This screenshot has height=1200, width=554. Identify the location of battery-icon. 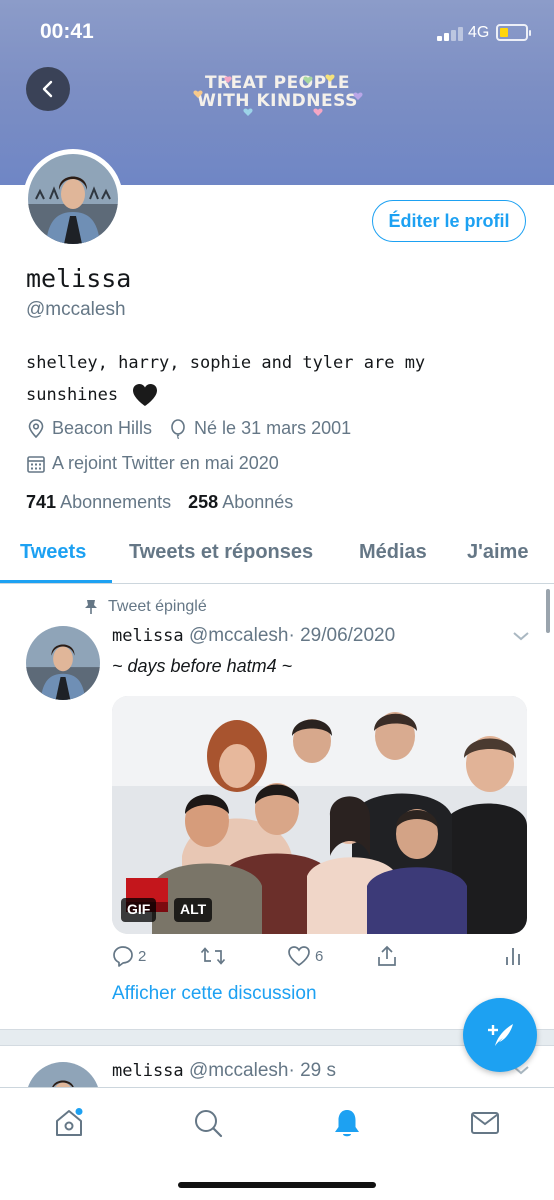
(513, 32).